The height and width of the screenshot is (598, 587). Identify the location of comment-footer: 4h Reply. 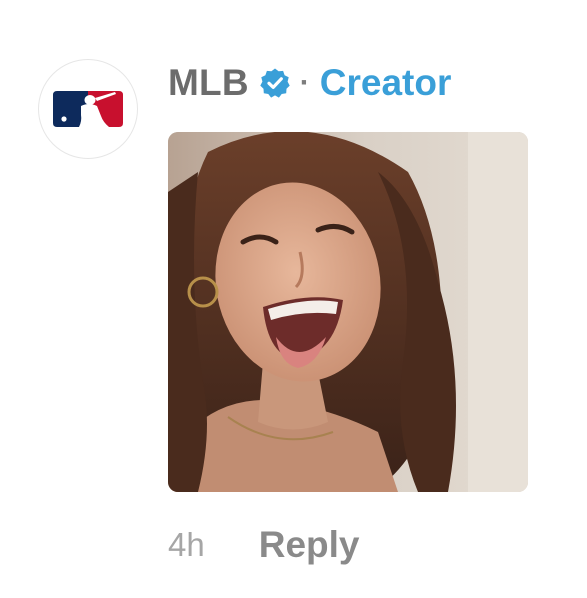
(263, 545).